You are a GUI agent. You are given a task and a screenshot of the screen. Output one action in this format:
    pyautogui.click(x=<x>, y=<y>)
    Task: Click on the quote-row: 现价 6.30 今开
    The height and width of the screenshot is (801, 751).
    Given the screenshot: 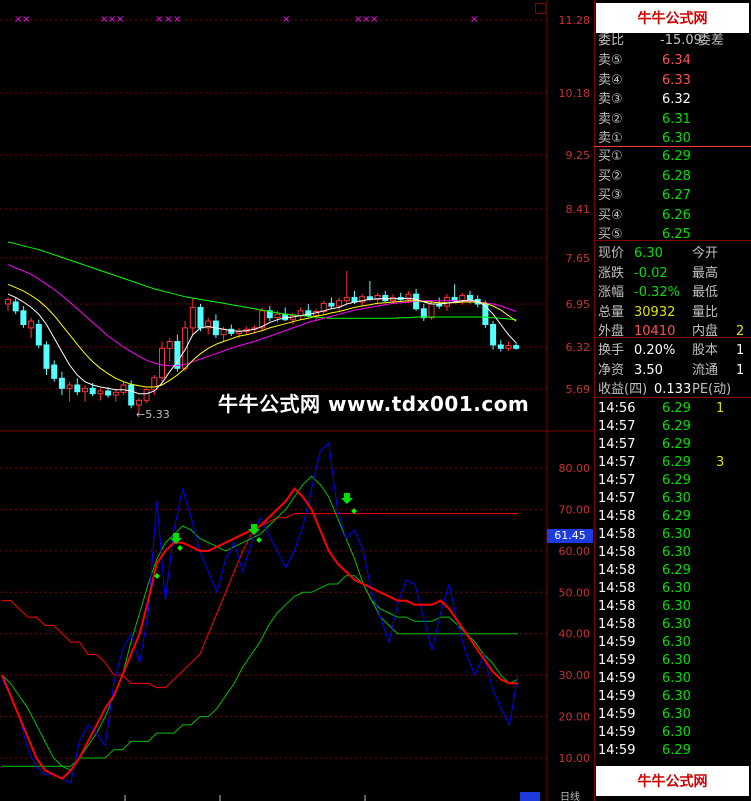 What is the action you would take?
    pyautogui.click(x=667, y=254)
    